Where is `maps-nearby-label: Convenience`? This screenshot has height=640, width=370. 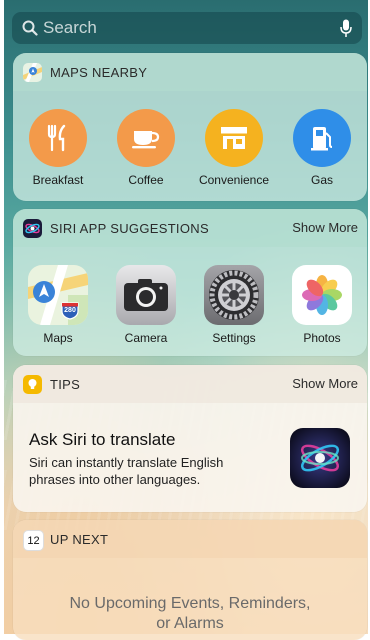 maps-nearby-label: Convenience is located at coordinates (234, 180).